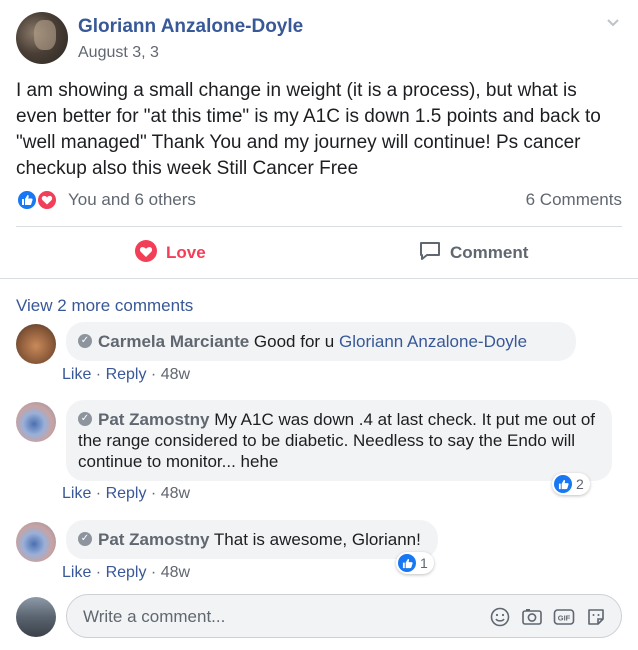  Describe the element at coordinates (36, 617) in the screenshot. I see `current-user-avatar` at that location.